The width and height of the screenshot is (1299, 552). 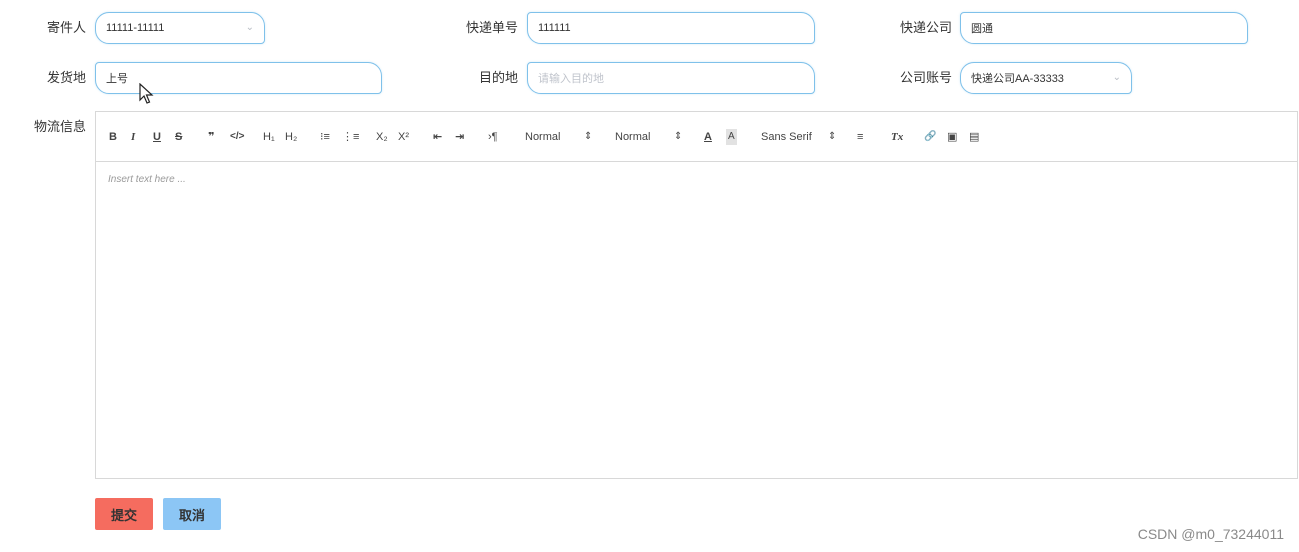 What do you see at coordinates (982, 29) in the screenshot?
I see `courier-value: 圆通` at bounding box center [982, 29].